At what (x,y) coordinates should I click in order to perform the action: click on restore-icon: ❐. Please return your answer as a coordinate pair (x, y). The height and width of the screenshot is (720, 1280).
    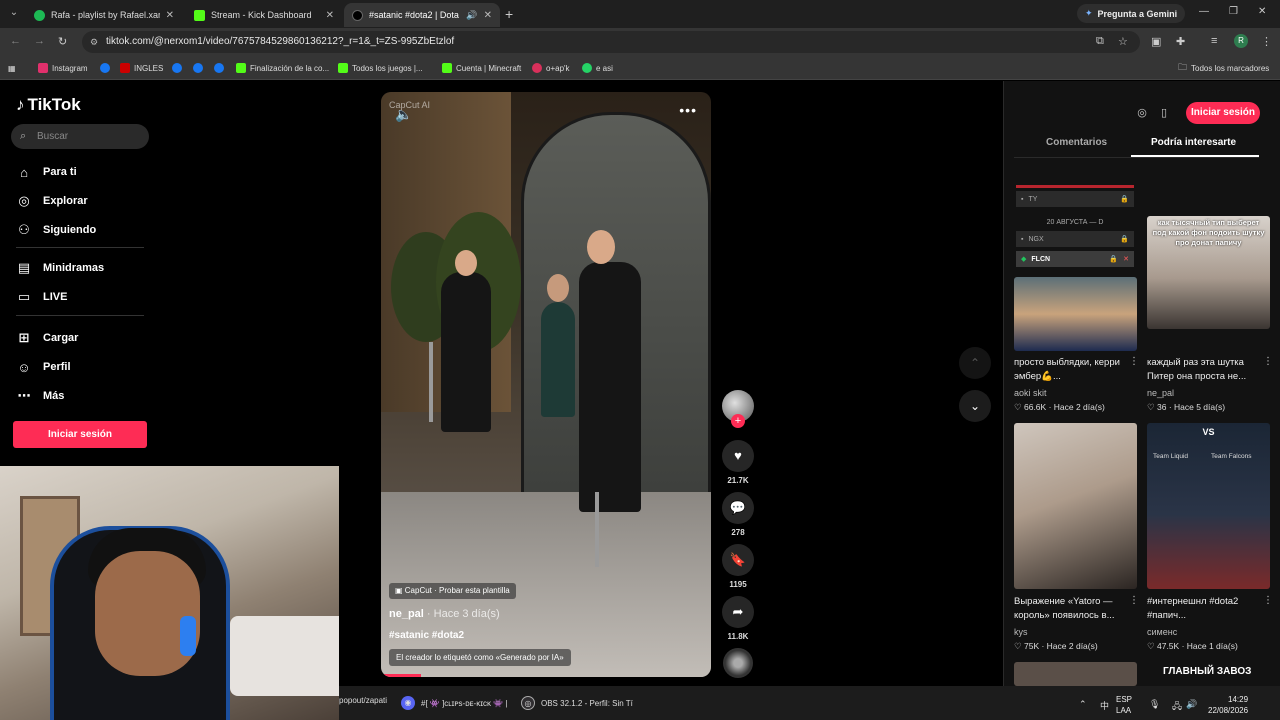
    Looking at the image, I should click on (1233, 11).